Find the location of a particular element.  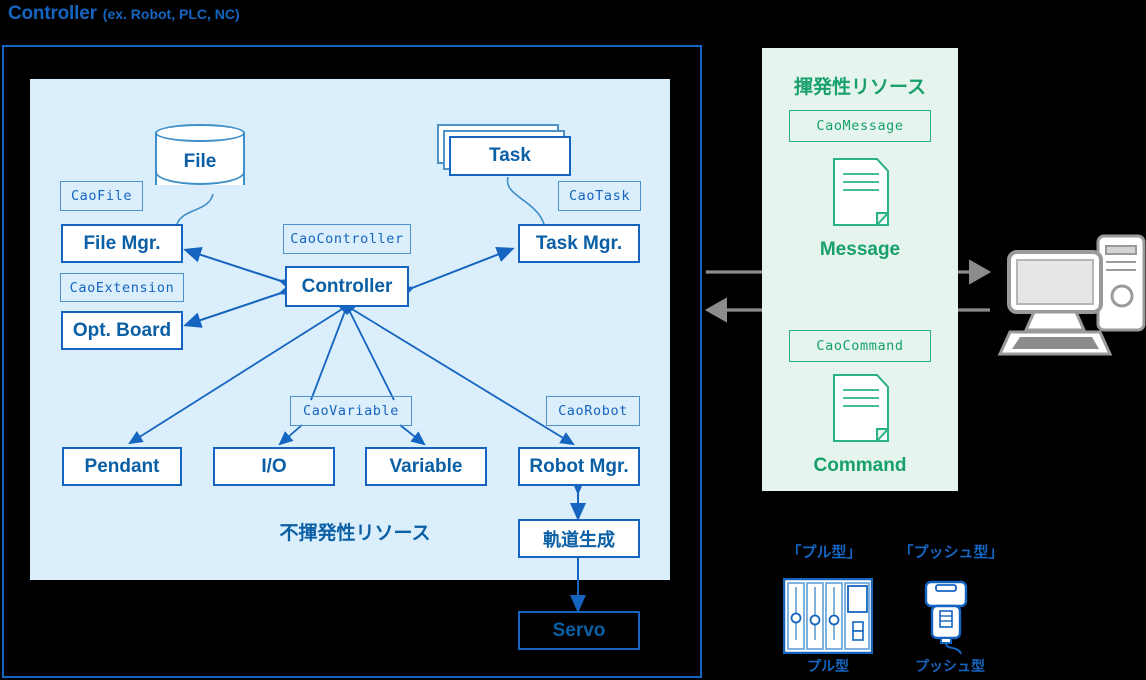

plc-rack-icon is located at coordinates (828, 616).